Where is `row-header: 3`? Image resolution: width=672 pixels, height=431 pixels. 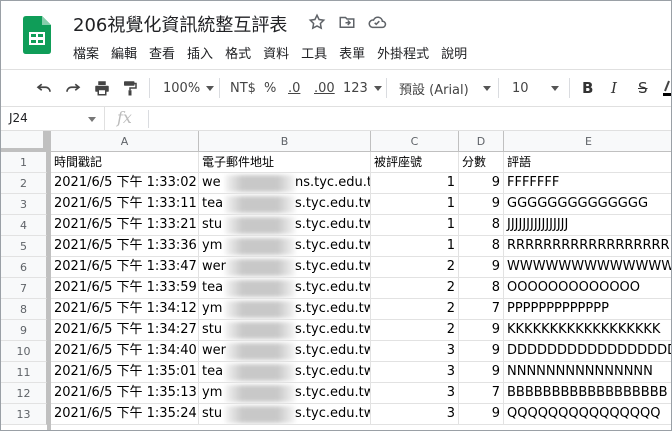 row-header: 3 is located at coordinates (24, 204).